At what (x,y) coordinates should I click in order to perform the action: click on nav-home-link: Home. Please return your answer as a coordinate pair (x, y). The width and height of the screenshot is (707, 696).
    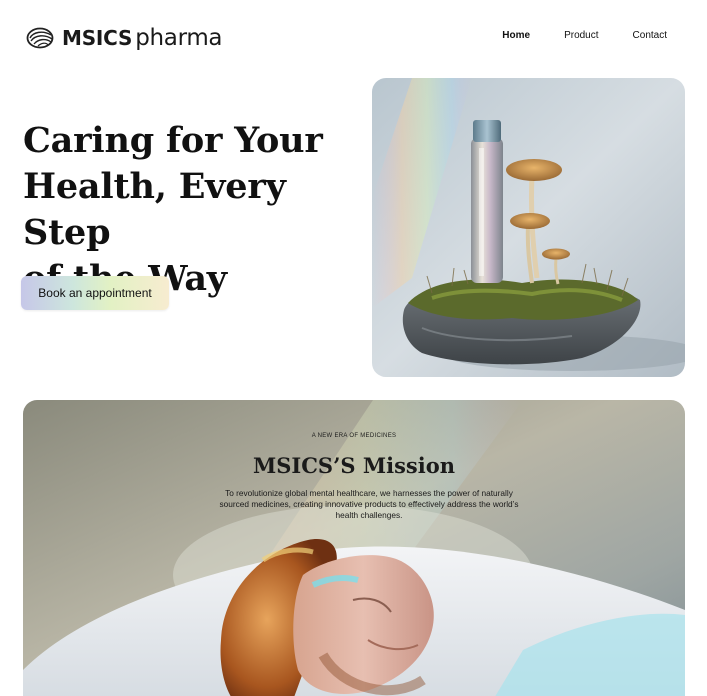
    Looking at the image, I should click on (516, 35).